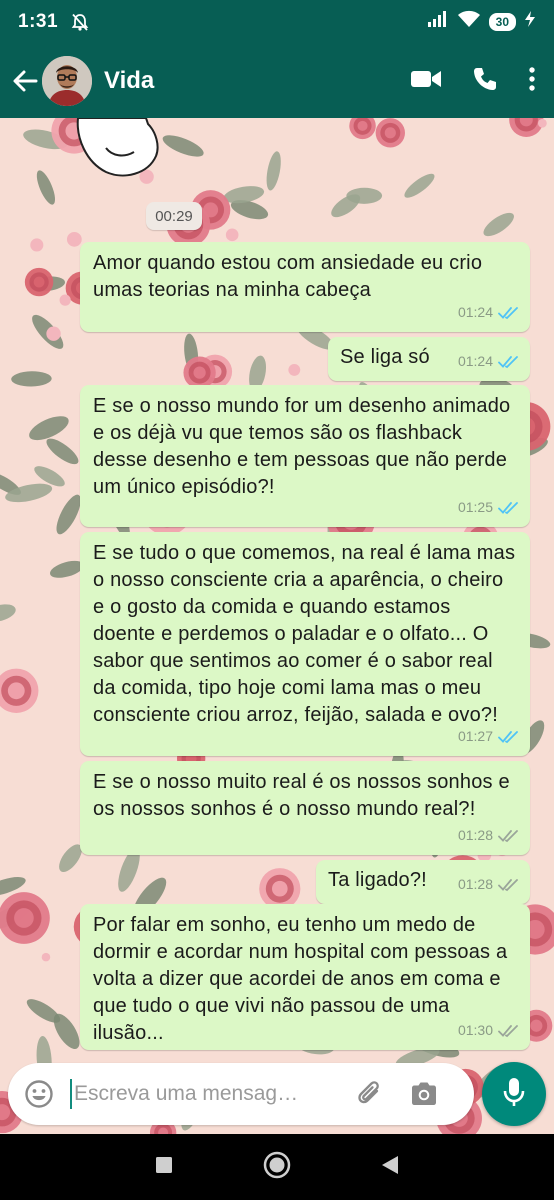  What do you see at coordinates (370, 1094) in the screenshot?
I see `attach-icon` at bounding box center [370, 1094].